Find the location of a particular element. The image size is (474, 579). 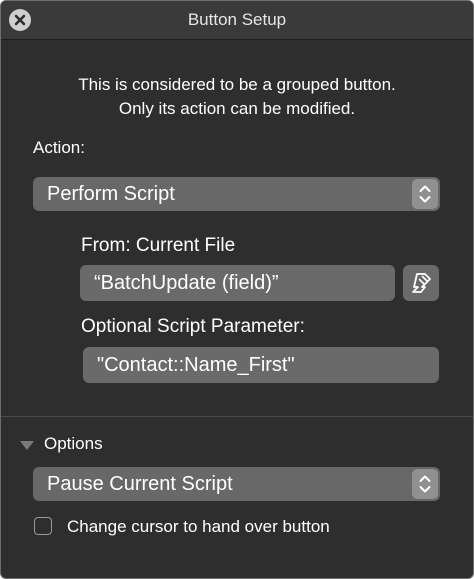

action-popup-value: Perform Script is located at coordinates (111, 194).